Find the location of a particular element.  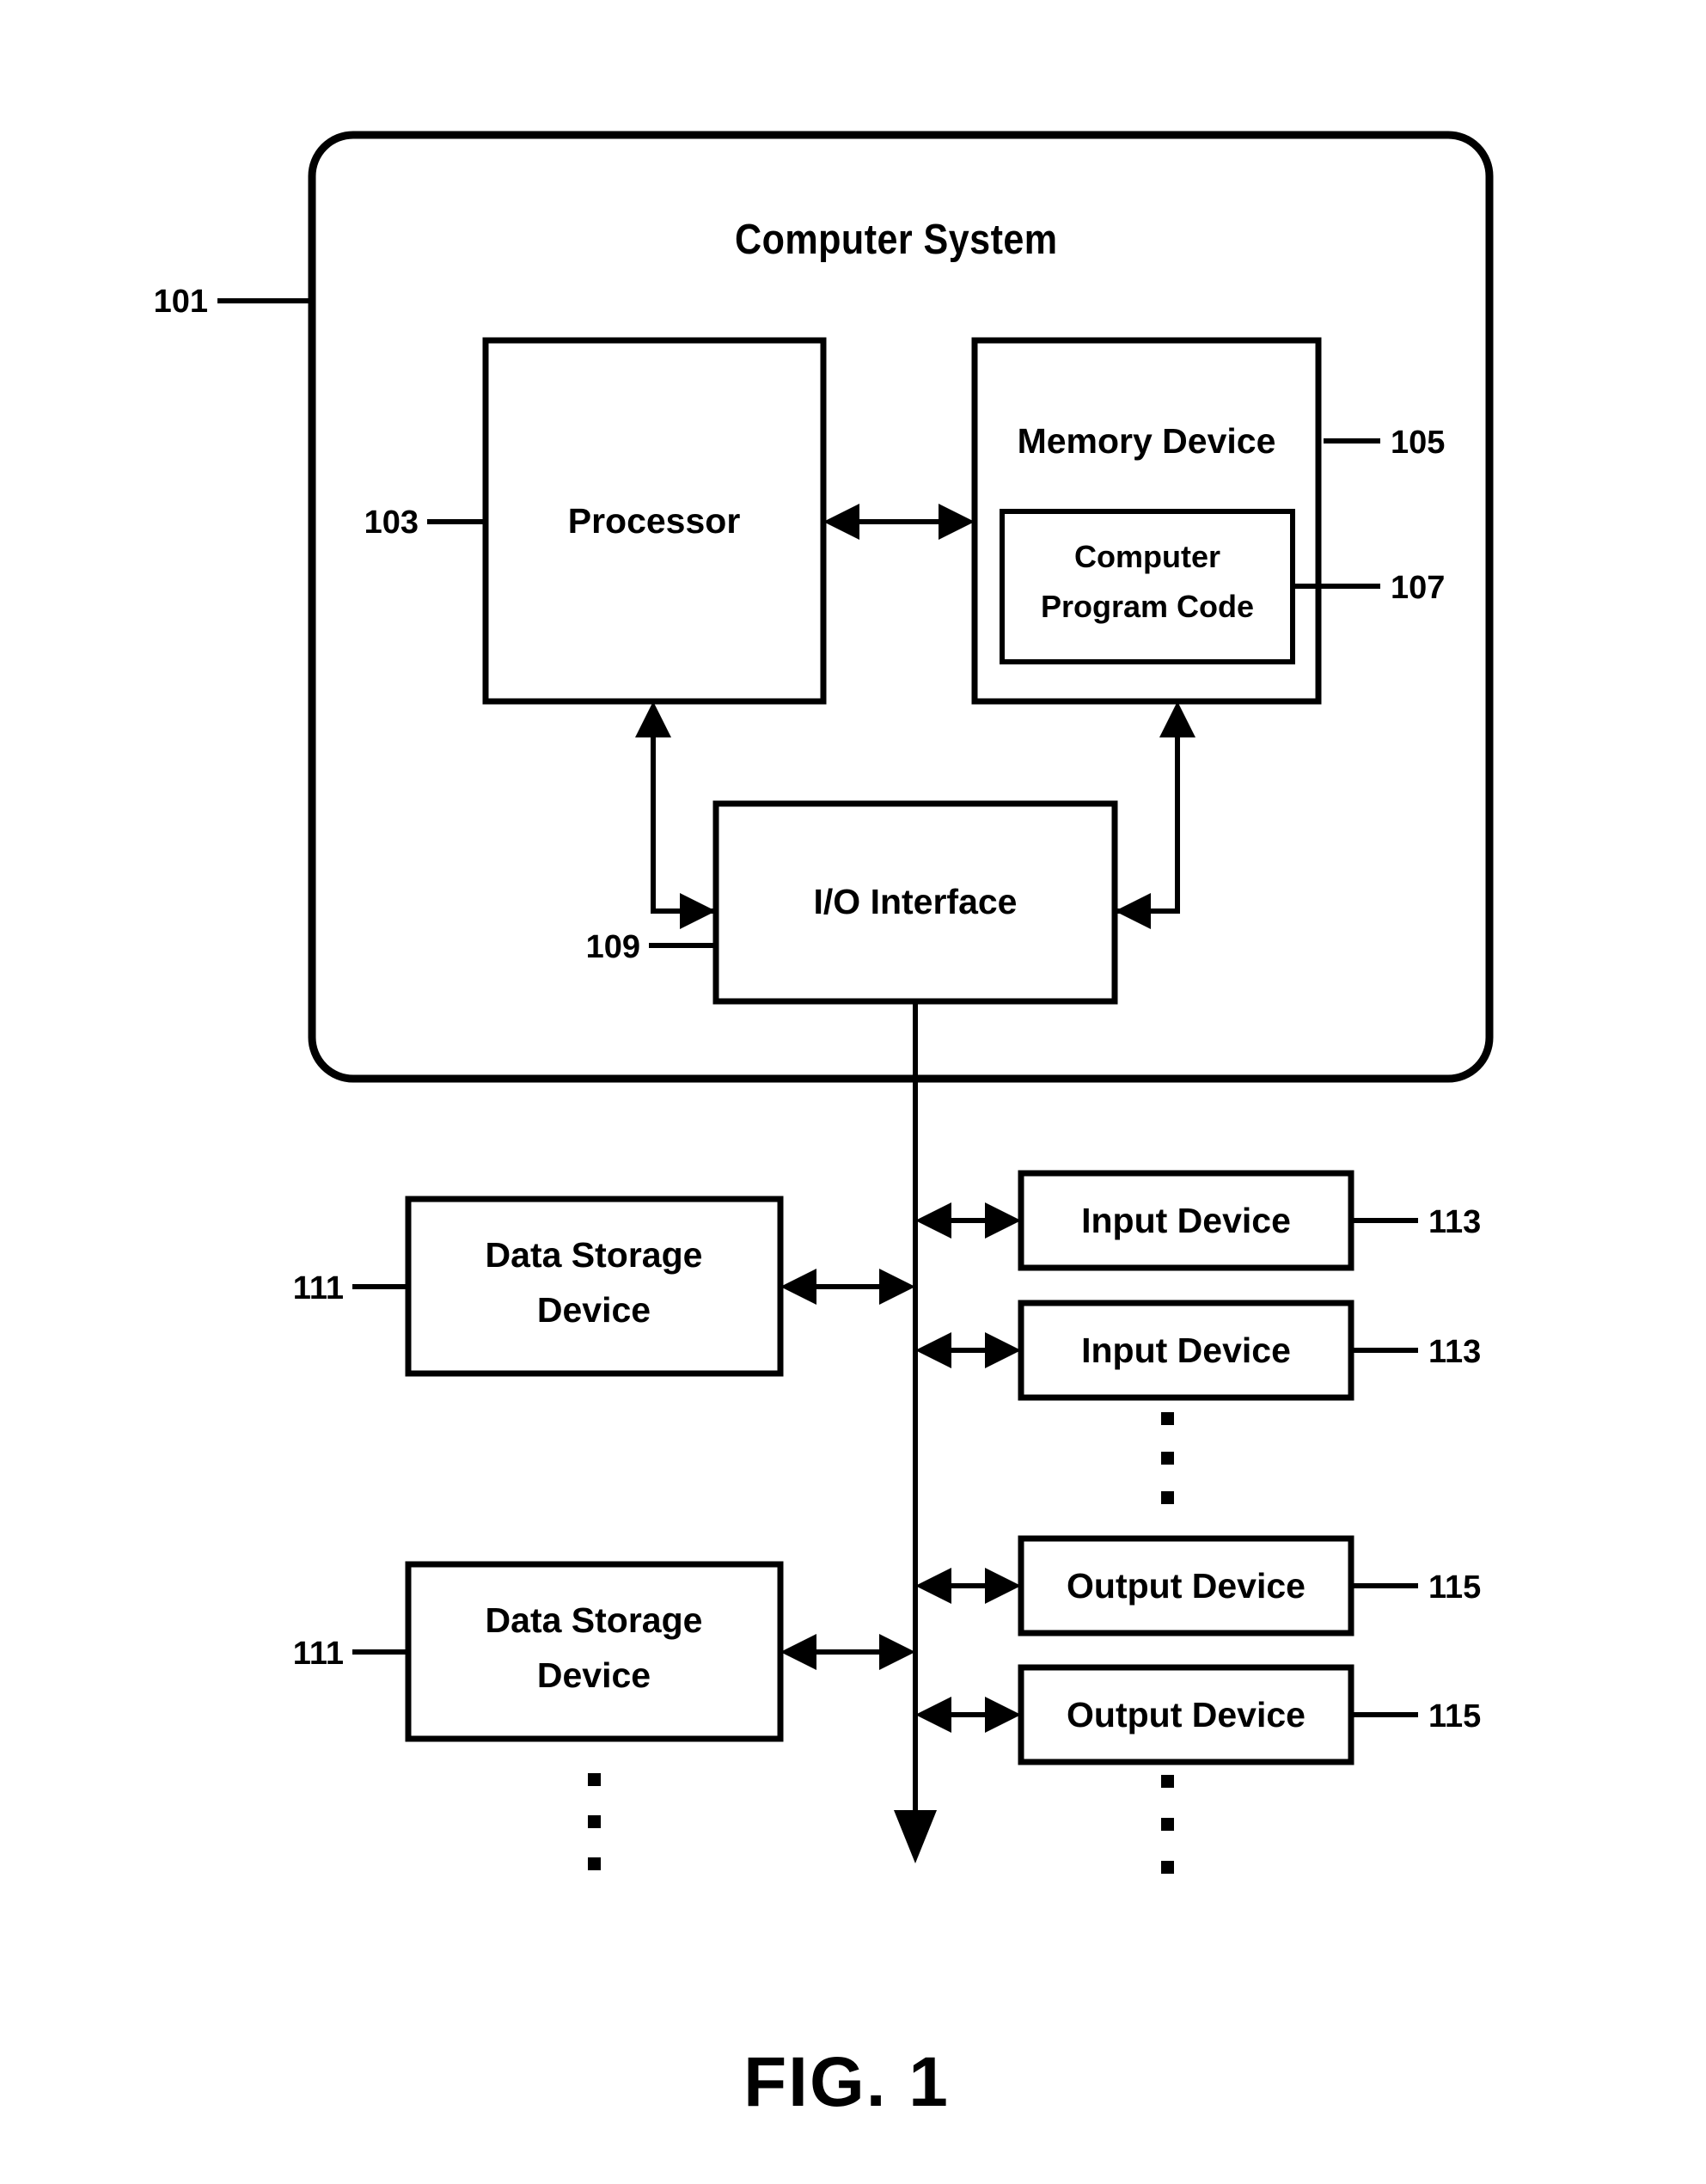

arrowhead-into-memory is located at coordinates (1177, 719).